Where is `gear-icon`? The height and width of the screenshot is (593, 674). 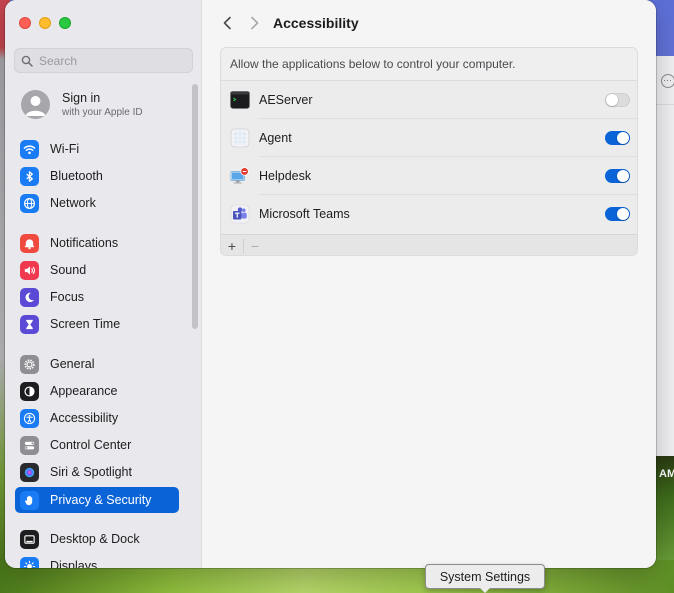 gear-icon is located at coordinates (29, 364).